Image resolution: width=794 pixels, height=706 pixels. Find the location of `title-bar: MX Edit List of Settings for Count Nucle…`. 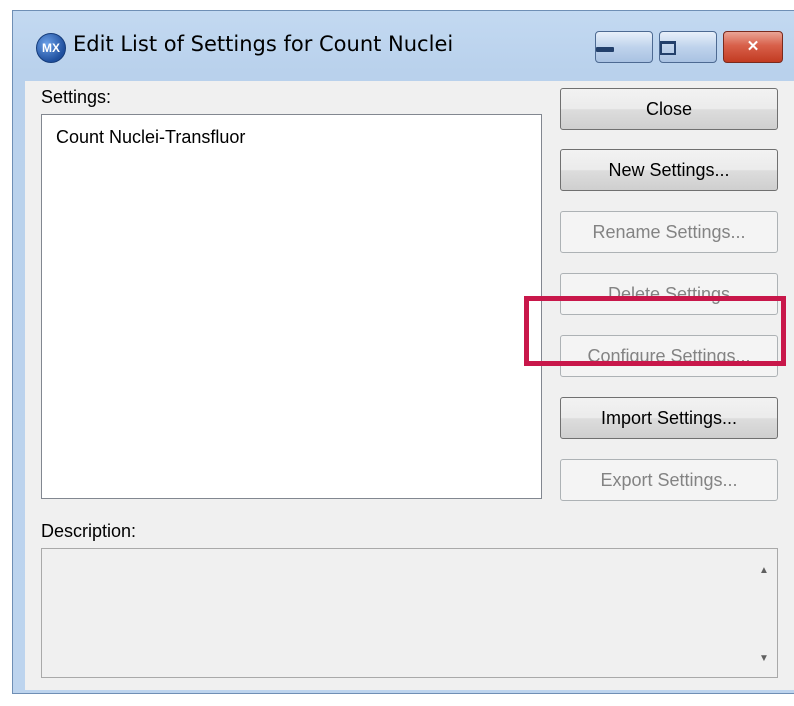

title-bar: MX Edit List of Settings for Count Nucle… is located at coordinates (403, 46).